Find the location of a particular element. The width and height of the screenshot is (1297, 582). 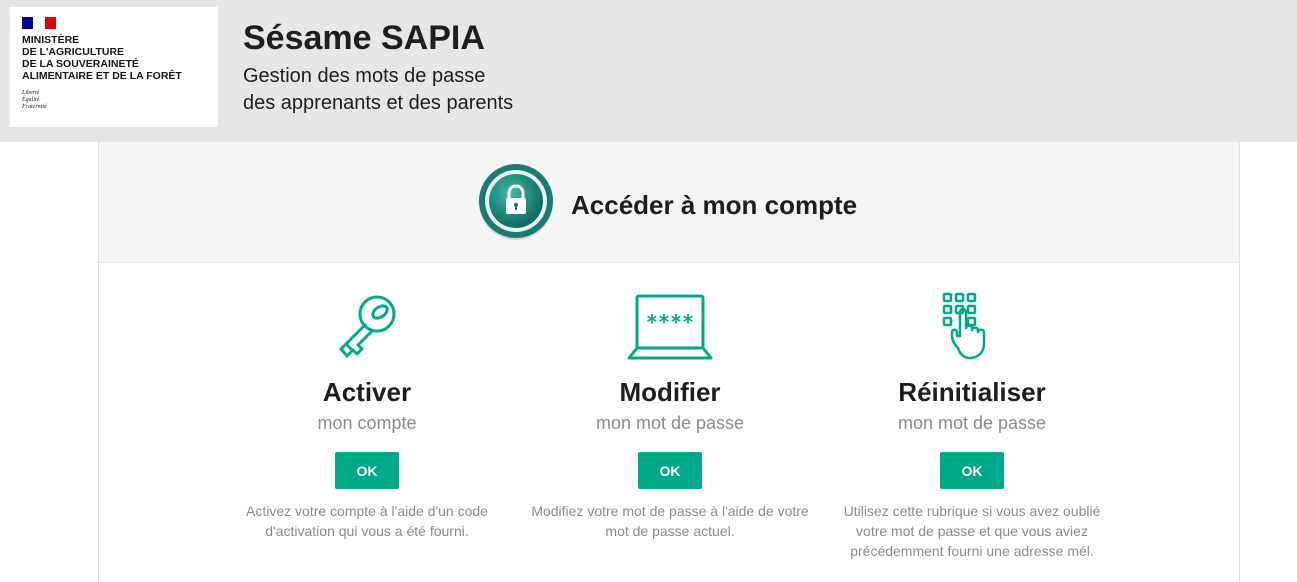

modify-ok-button: OK is located at coordinates (670, 470).